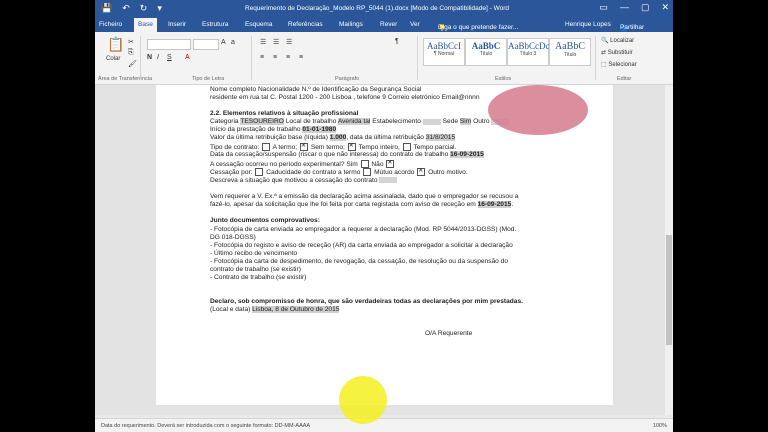 The width and height of the screenshot is (768, 432). What do you see at coordinates (465, 122) in the screenshot?
I see `field-sede: Sim` at bounding box center [465, 122].